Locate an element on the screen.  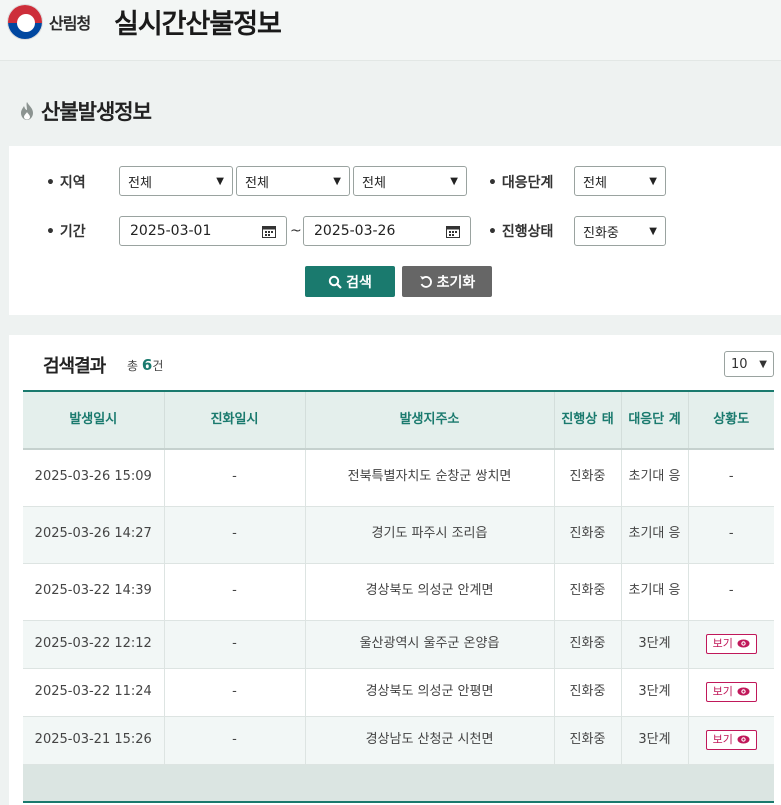
status-label: 진행상태 is located at coordinates (521, 231).